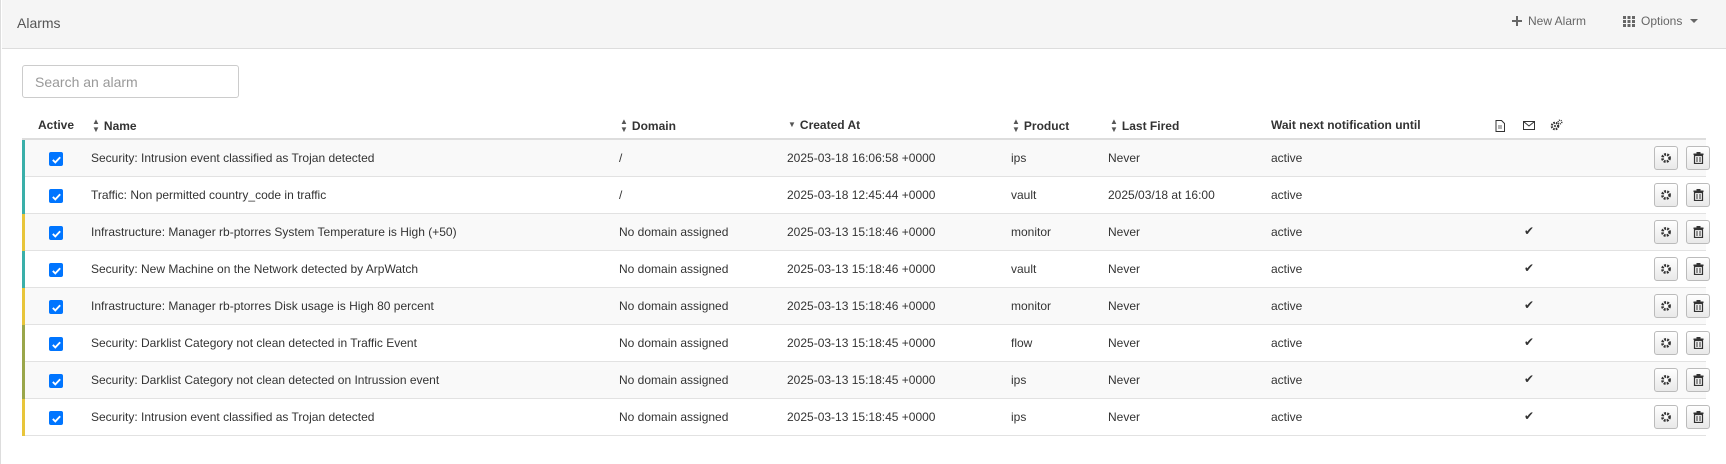 This screenshot has height=464, width=1726. Describe the element at coordinates (861, 158) in the screenshot. I see `alarm-created-at: 2025-03-18 16:06:58 +0000` at that location.